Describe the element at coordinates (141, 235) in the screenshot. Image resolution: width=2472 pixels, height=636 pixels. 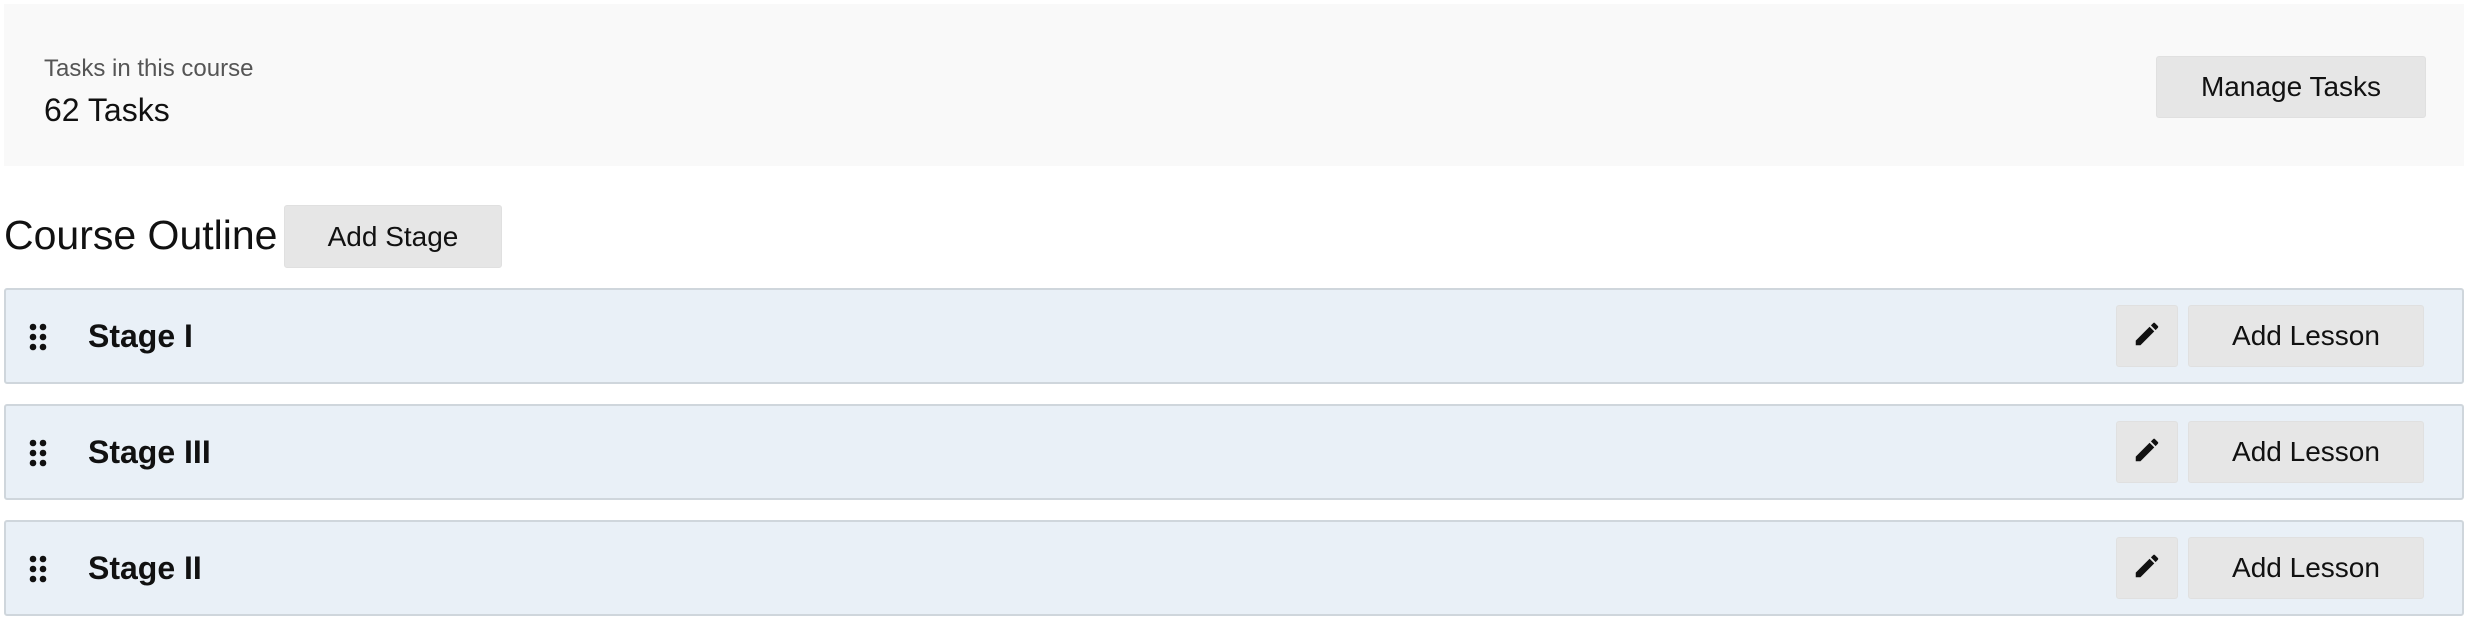
I see `course-outline-title: Course Outline` at that location.